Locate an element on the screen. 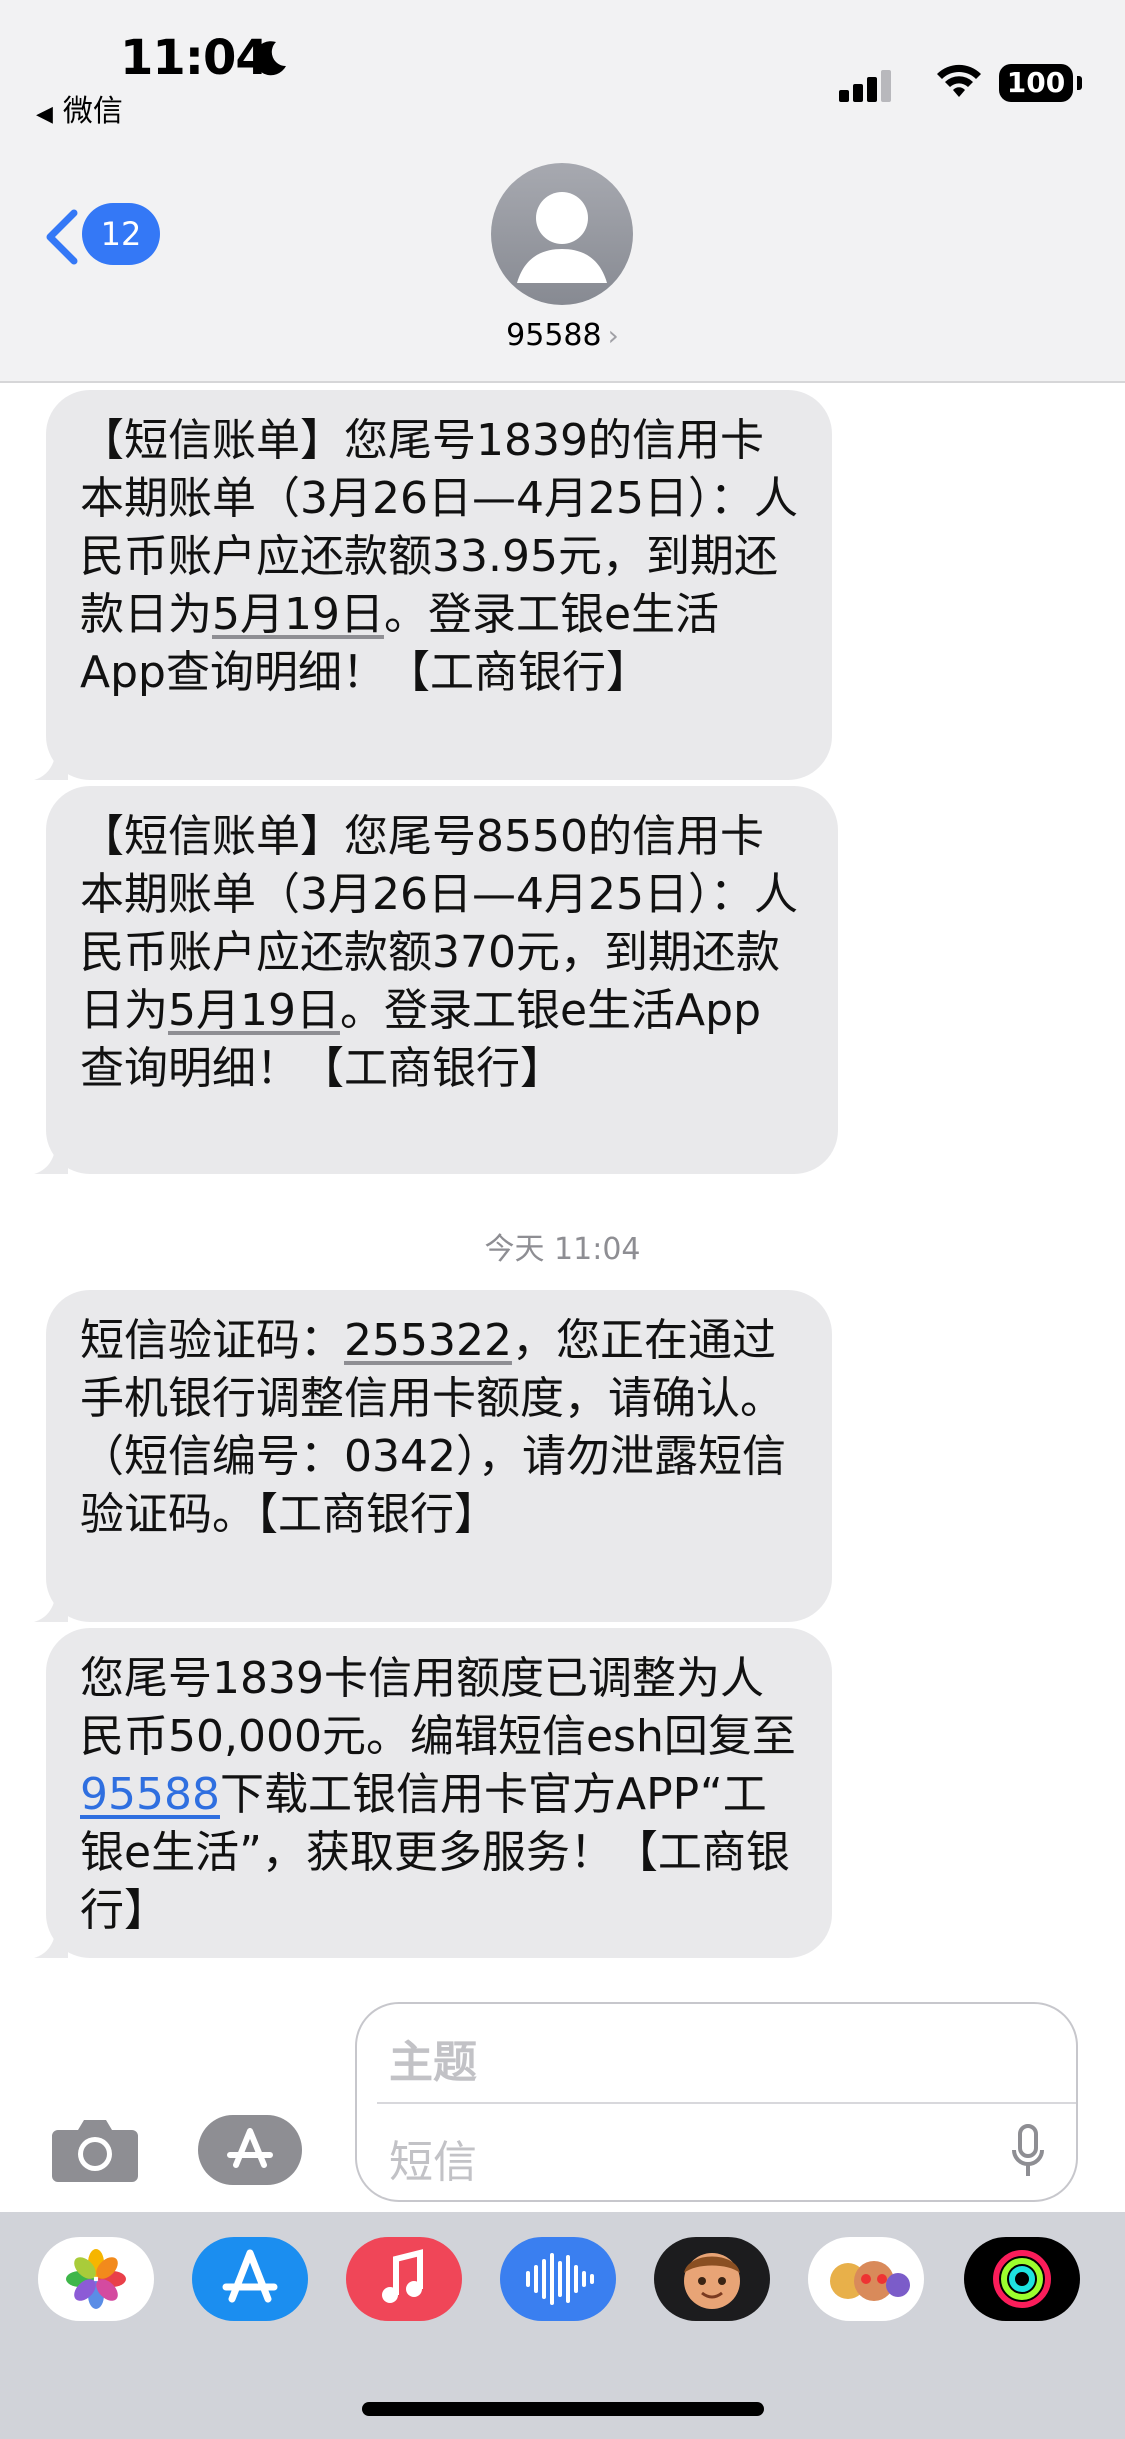  memoji-stickers-icon is located at coordinates (866, 2279).